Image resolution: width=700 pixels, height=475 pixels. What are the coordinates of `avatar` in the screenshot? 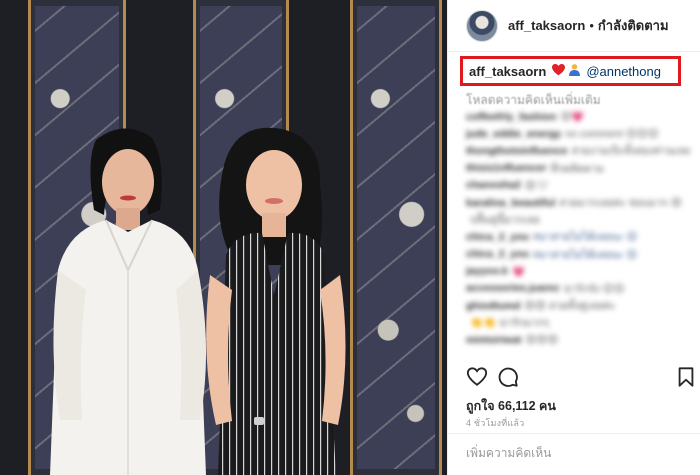 It's located at (482, 25).